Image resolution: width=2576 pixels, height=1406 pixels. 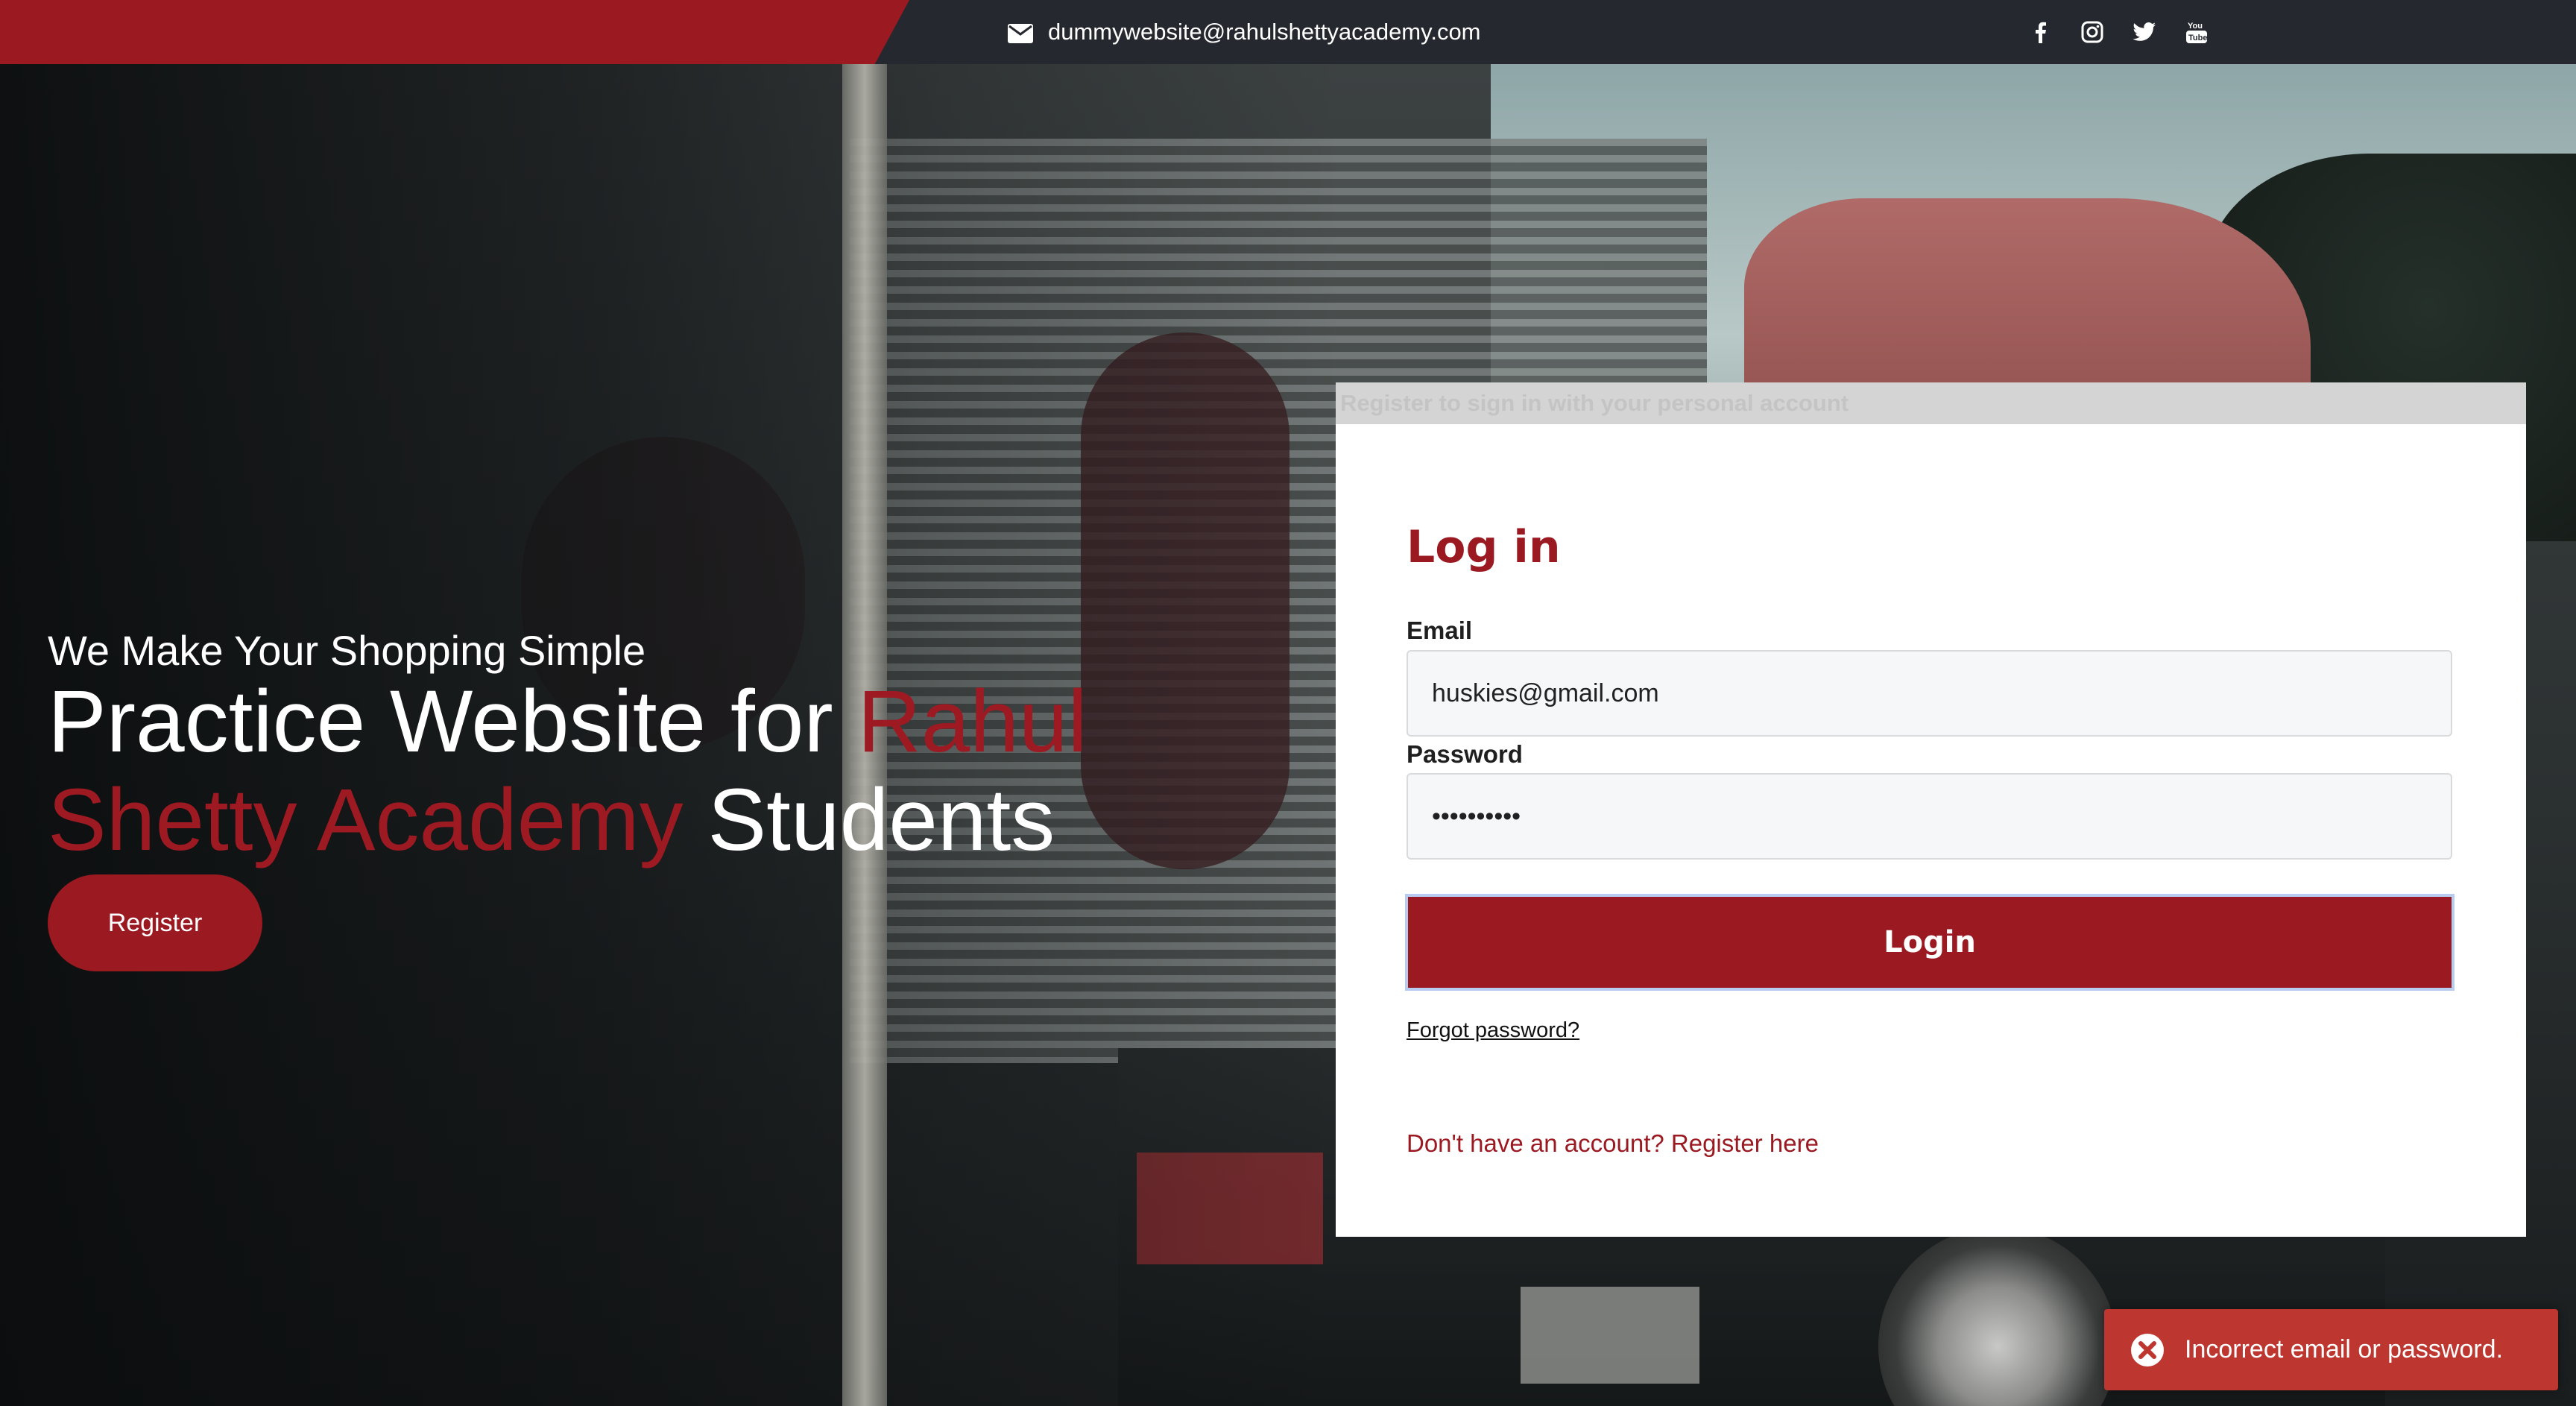 What do you see at coordinates (2196, 32) in the screenshot?
I see `youtube-icon: You Tube` at bounding box center [2196, 32].